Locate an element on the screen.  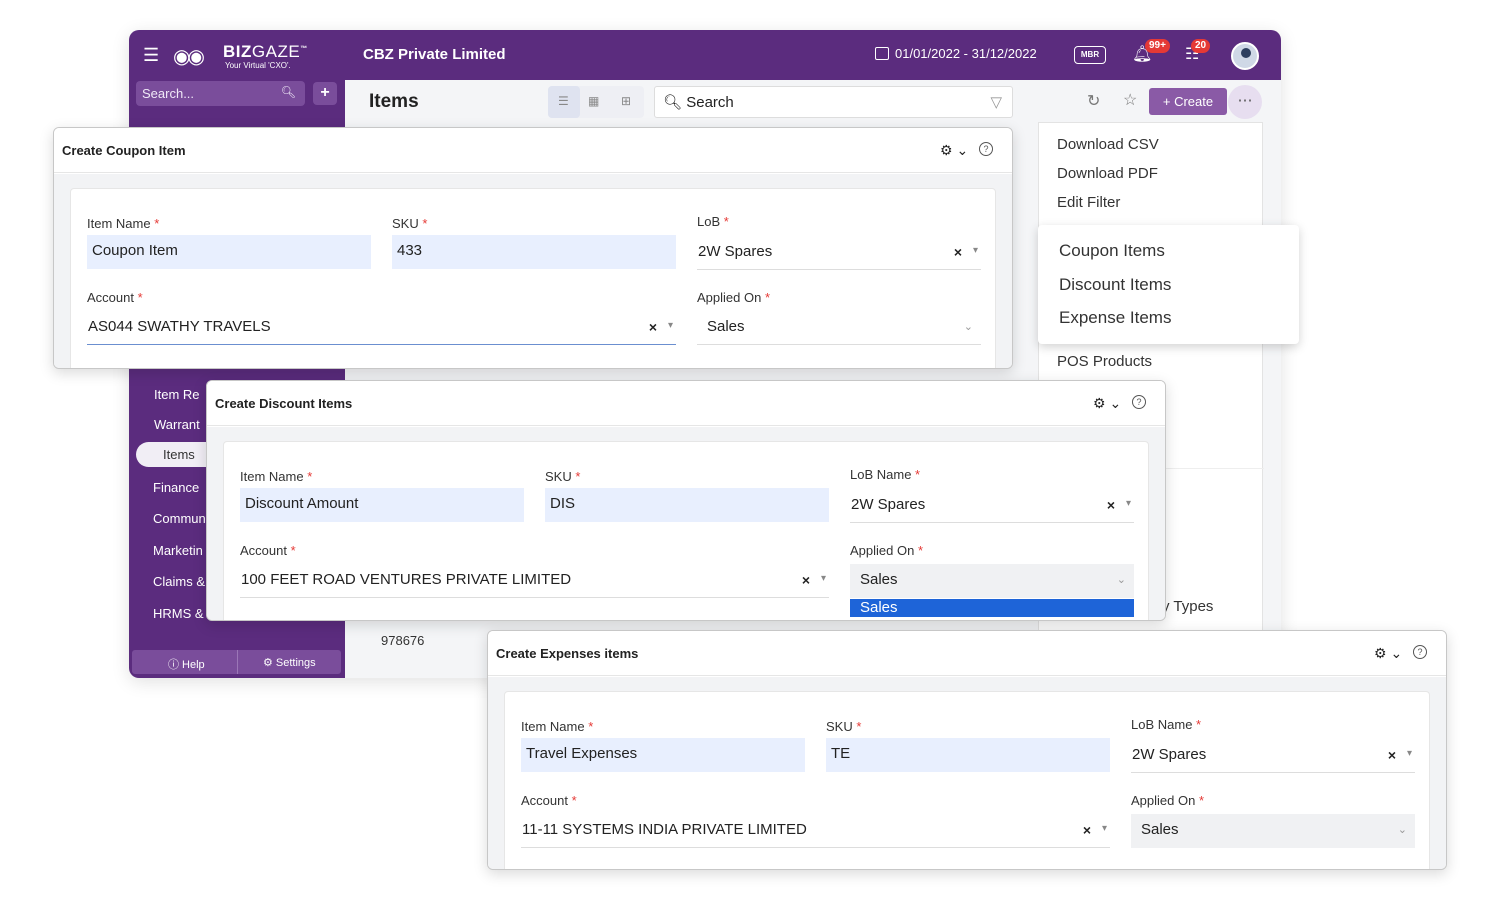
sku-field: DIS is located at coordinates (687, 505).